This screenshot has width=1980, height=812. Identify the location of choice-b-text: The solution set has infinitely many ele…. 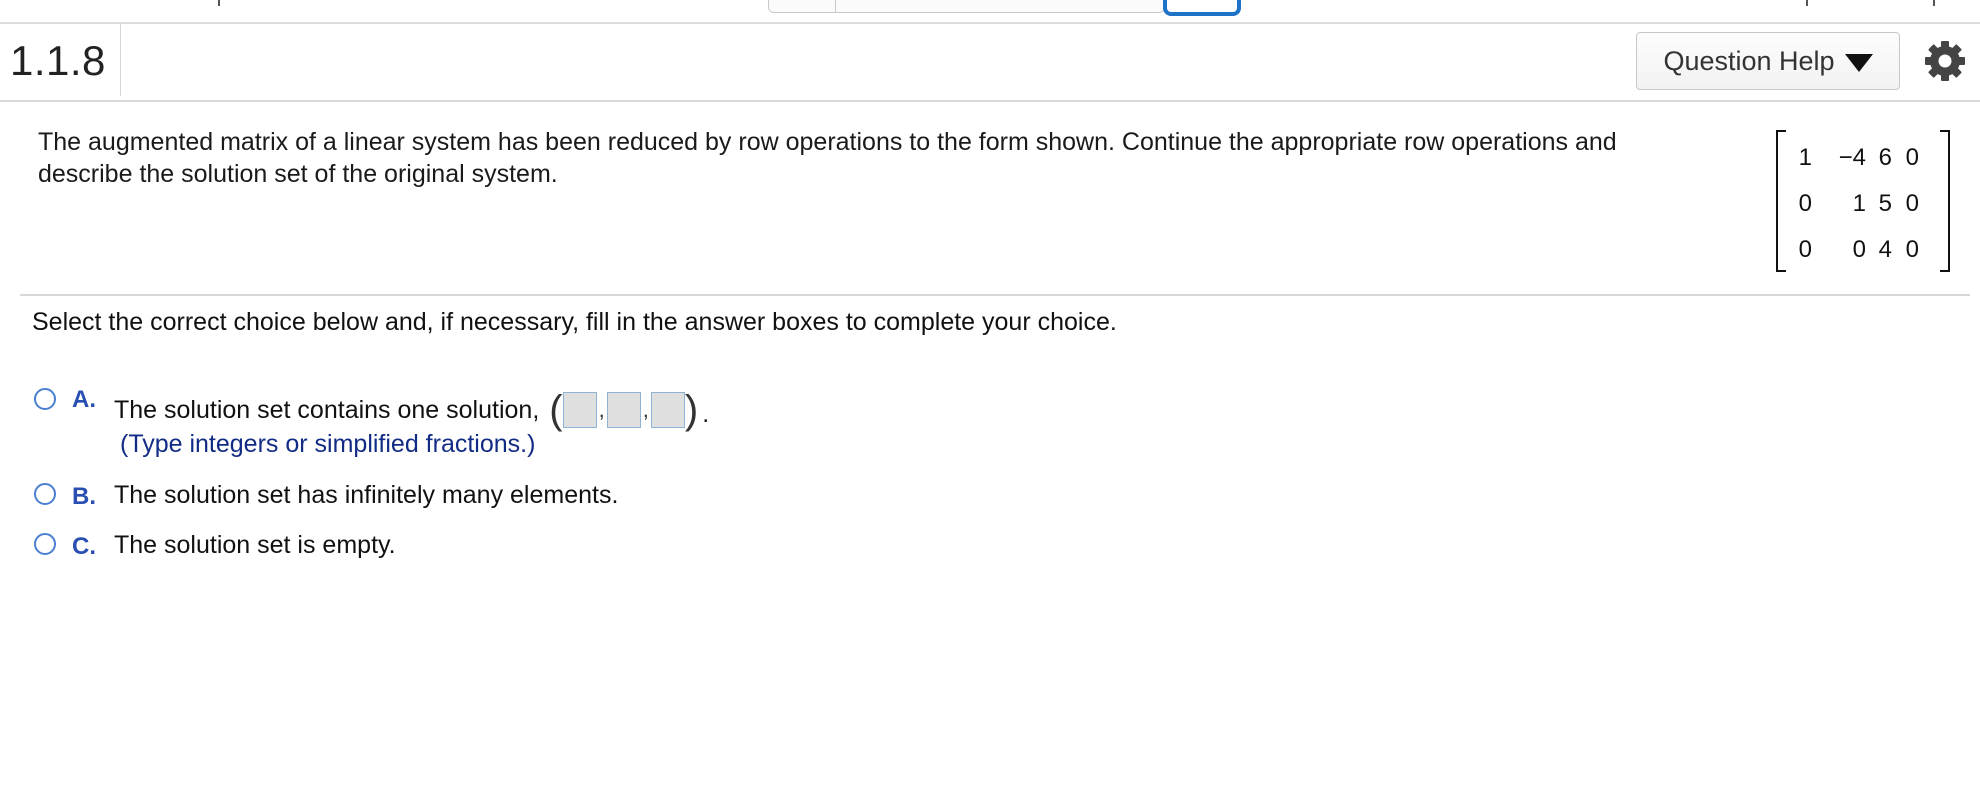
(366, 495).